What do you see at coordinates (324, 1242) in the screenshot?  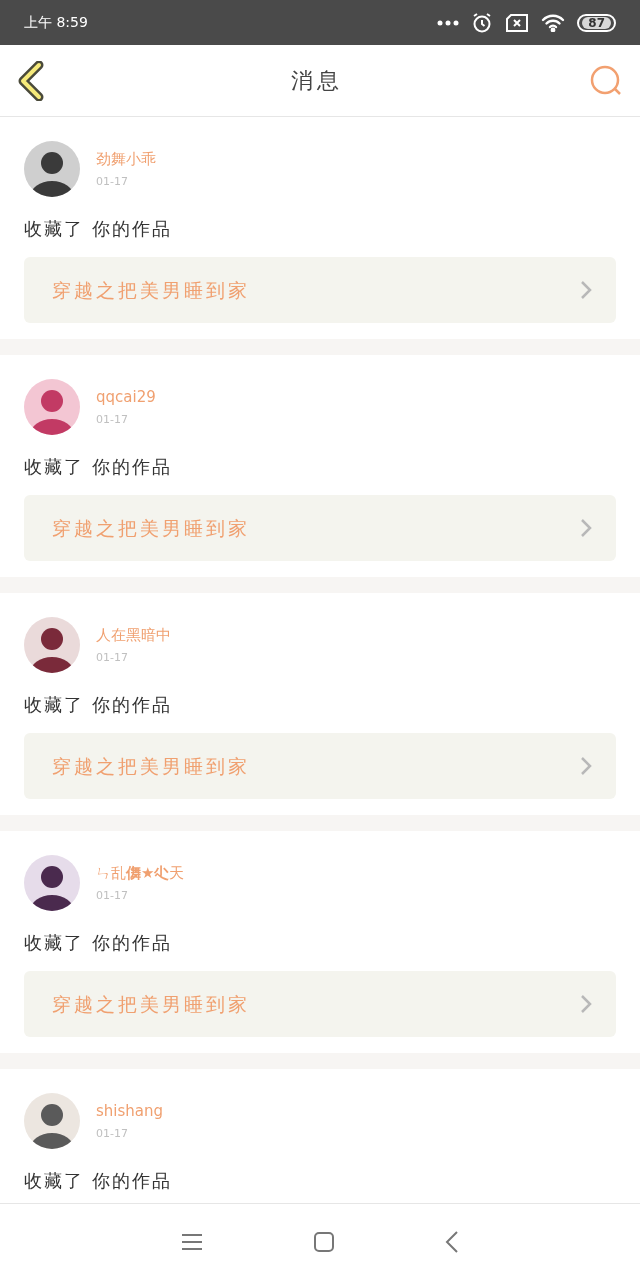 I see `home-button` at bounding box center [324, 1242].